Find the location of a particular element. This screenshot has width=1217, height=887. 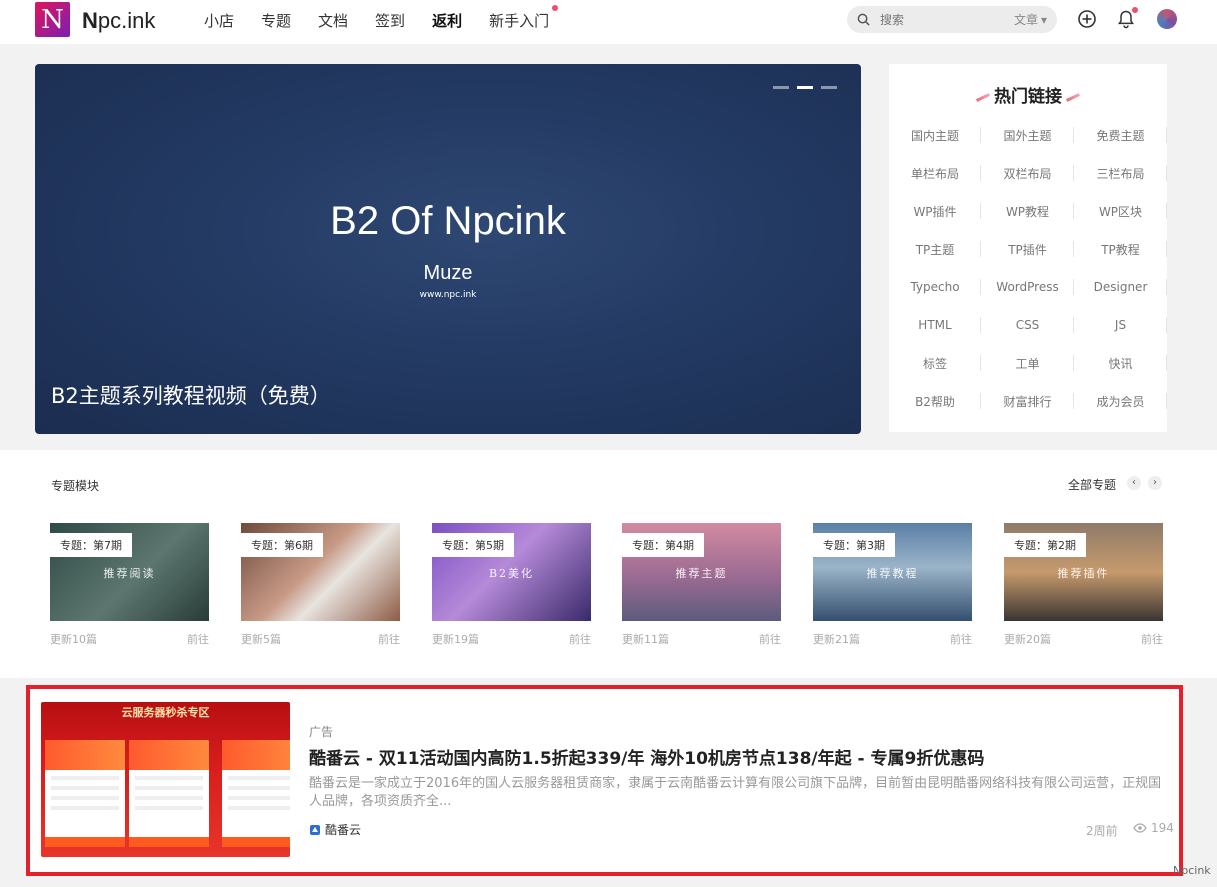

hot-link: 快讯 is located at coordinates (1120, 363).